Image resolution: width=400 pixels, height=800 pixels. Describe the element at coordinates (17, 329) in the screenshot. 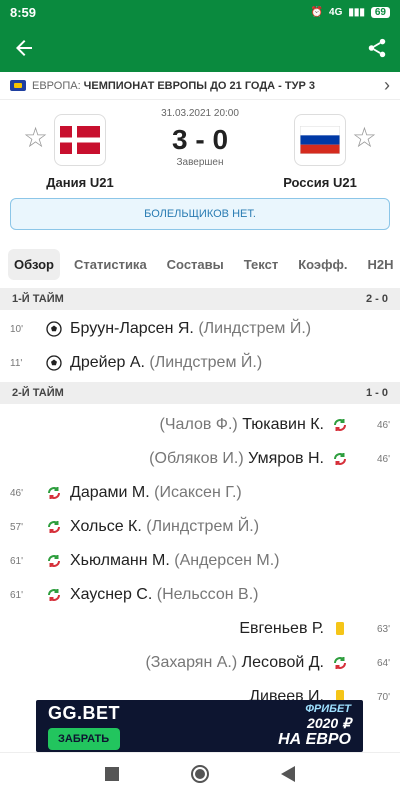

I see `event-minute: 10'` at that location.